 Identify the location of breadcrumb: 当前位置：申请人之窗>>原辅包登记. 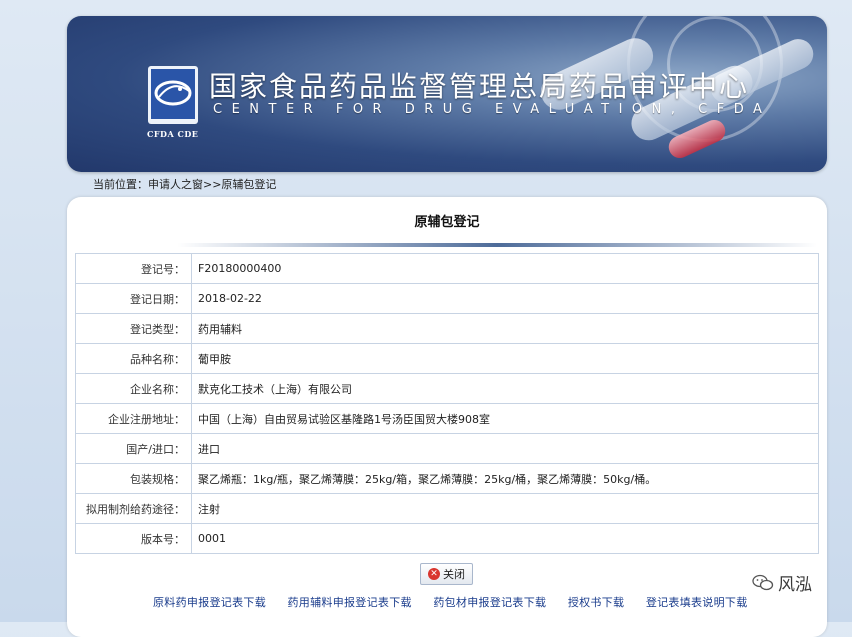
(185, 184).